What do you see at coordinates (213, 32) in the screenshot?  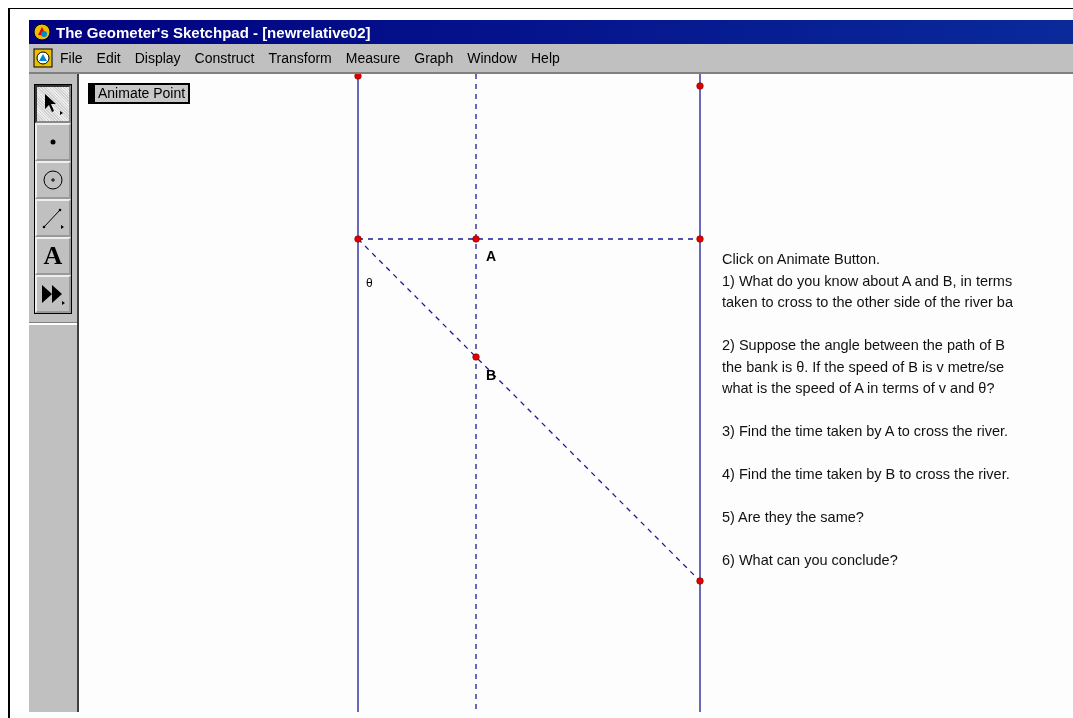 I see `window-title: The Geometer's Sketchpad - [newrelative02]` at bounding box center [213, 32].